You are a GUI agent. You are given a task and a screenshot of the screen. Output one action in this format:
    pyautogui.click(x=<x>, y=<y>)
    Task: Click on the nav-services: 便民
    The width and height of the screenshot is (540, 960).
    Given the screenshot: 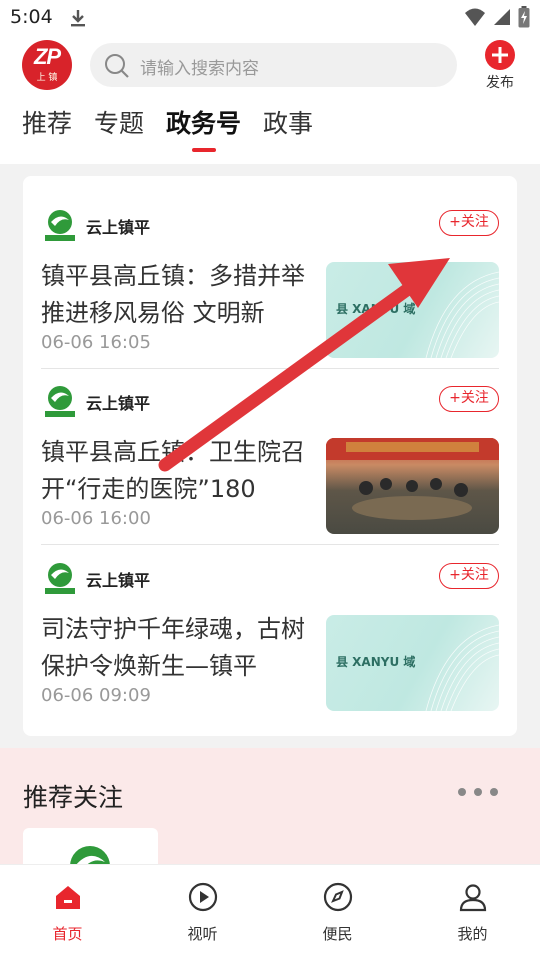 What is the action you would take?
    pyautogui.click(x=337, y=912)
    